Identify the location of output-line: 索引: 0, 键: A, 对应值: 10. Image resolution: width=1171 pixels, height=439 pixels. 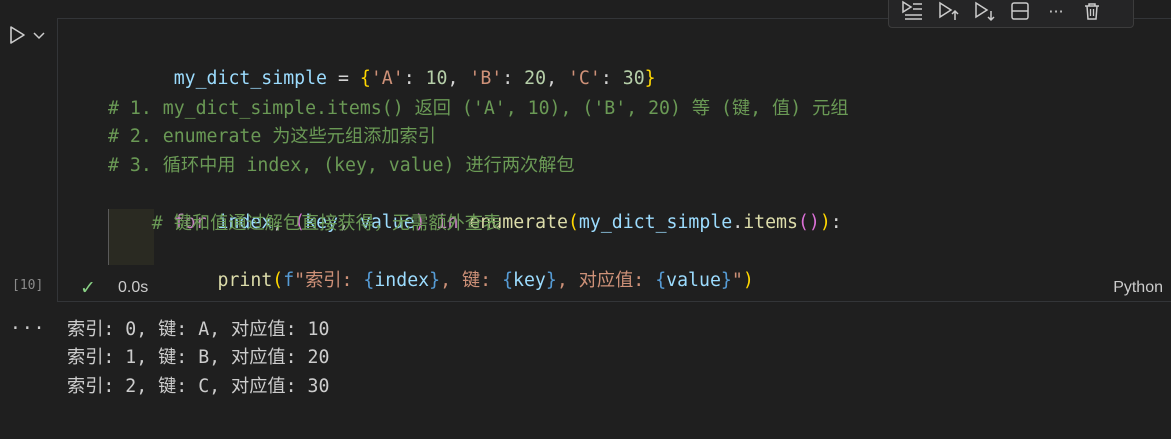
(198, 329).